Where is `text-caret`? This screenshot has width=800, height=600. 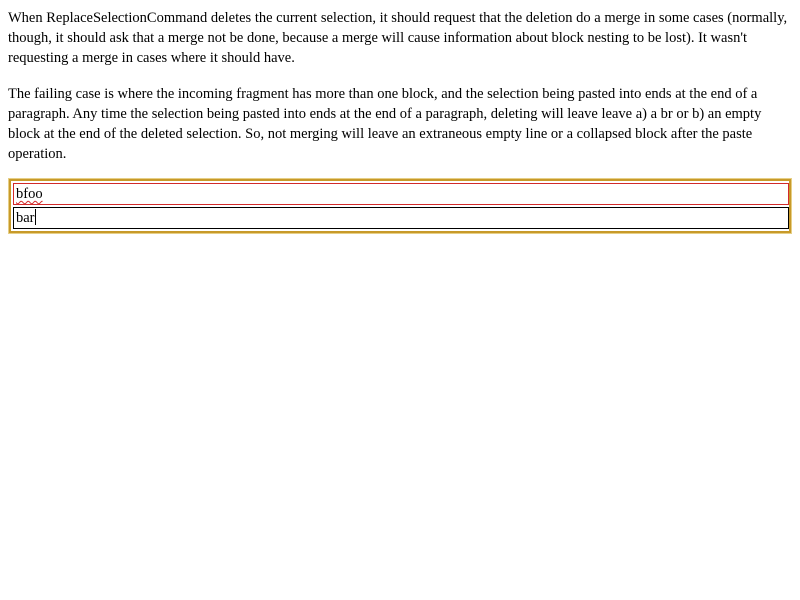 text-caret is located at coordinates (35, 217).